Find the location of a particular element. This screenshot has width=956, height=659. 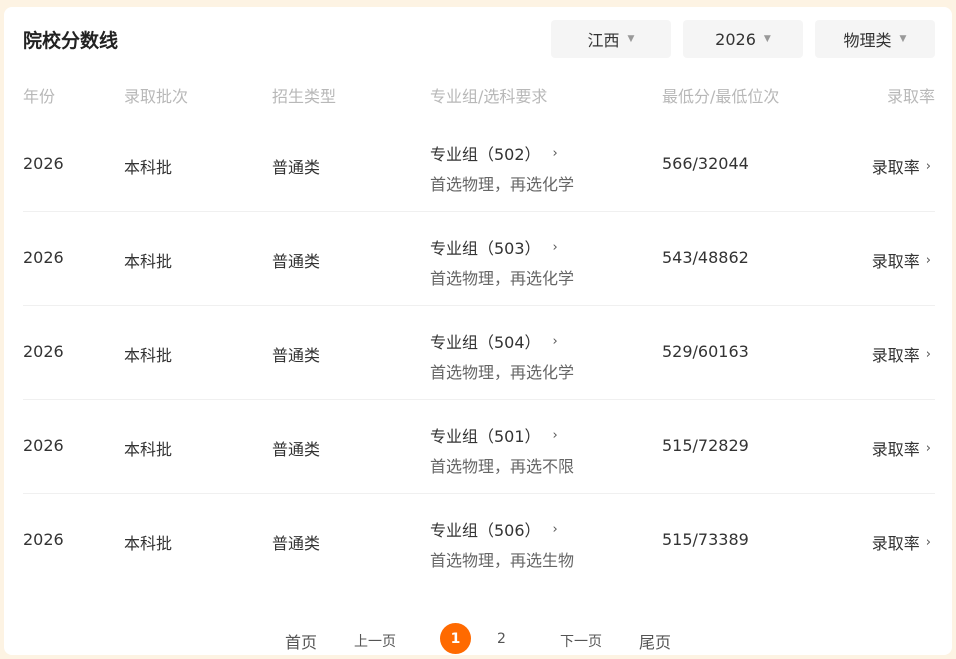

subject-requirement: 首选物理，再选不限 is located at coordinates (502, 466).